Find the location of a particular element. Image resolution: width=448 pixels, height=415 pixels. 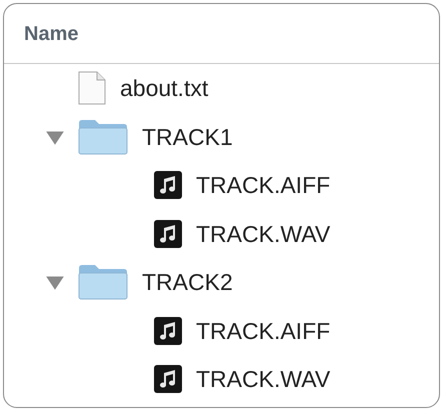

column-header: Name is located at coordinates (51, 33).